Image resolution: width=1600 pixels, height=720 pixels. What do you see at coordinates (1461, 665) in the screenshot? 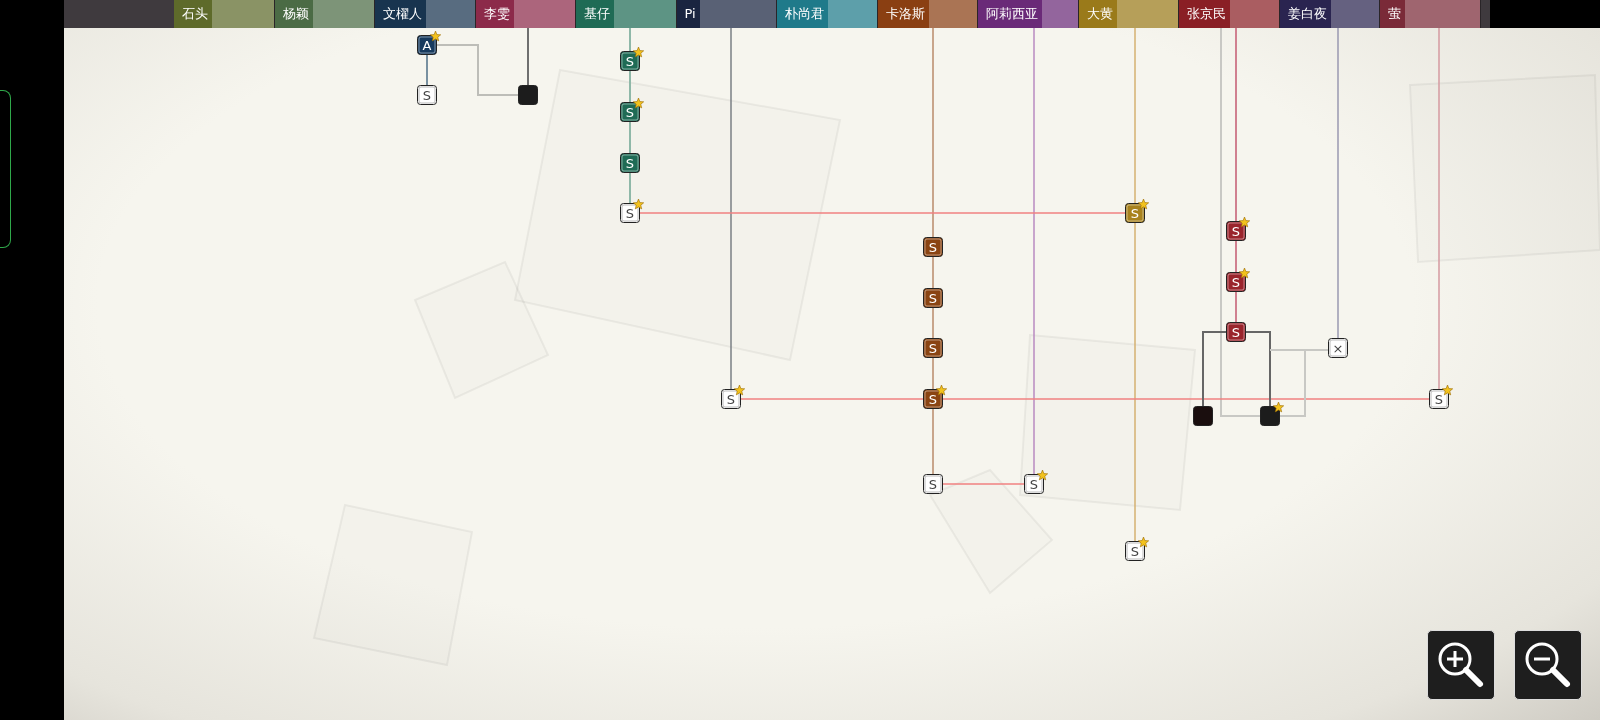
I see `zoom-in-button` at bounding box center [1461, 665].